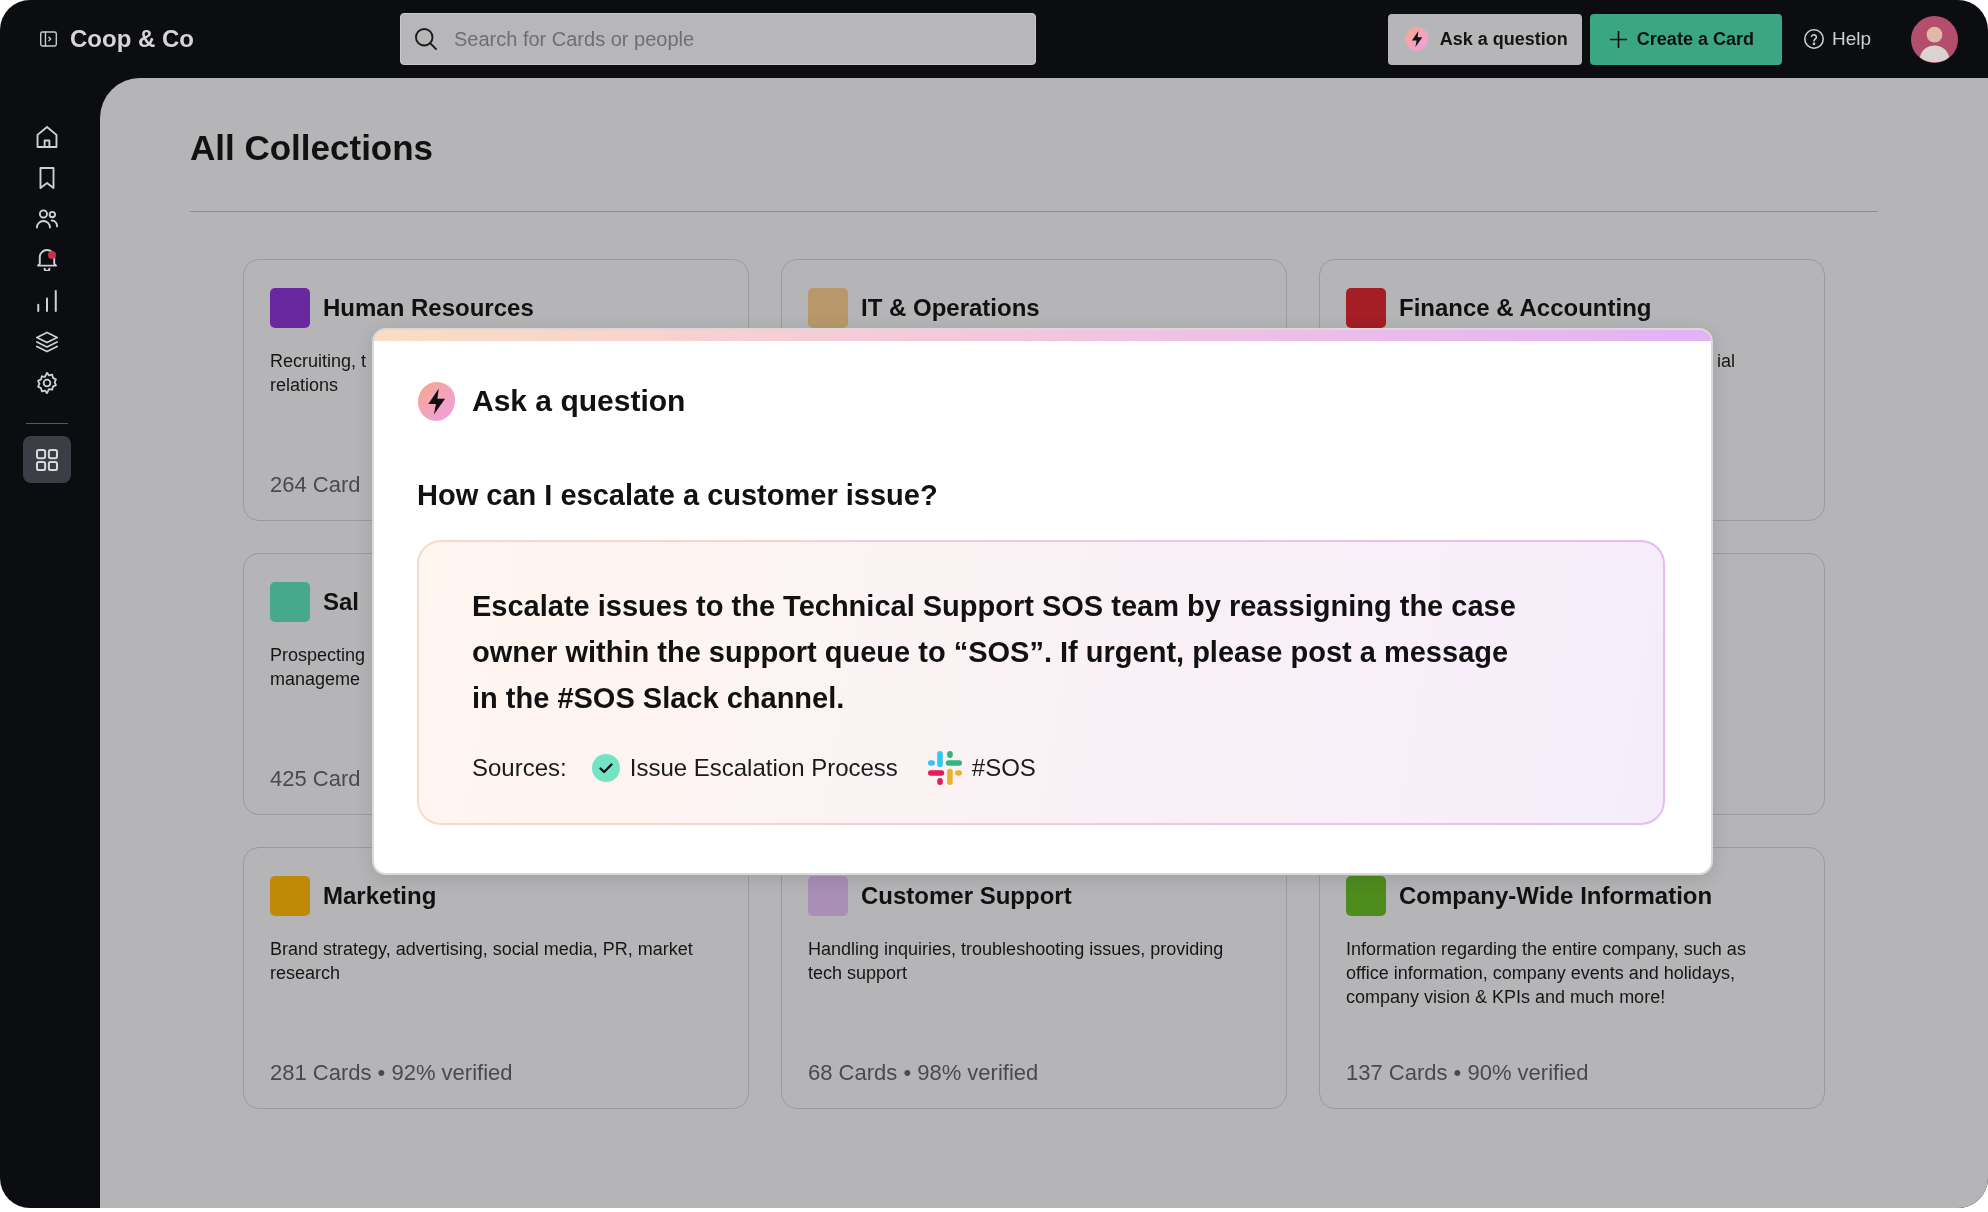 The width and height of the screenshot is (1988, 1212). I want to click on collection-description: Prospecting manageme, so click(318, 667).